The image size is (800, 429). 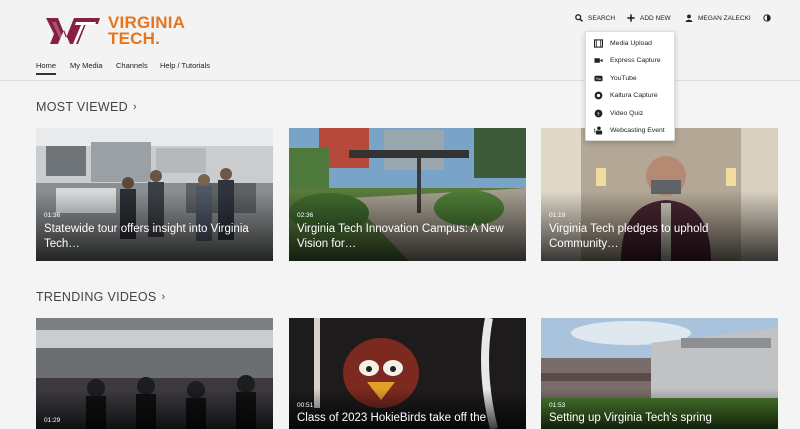 I want to click on menu-kaltura-capture: Kaltura Capture, so click(x=626, y=96).